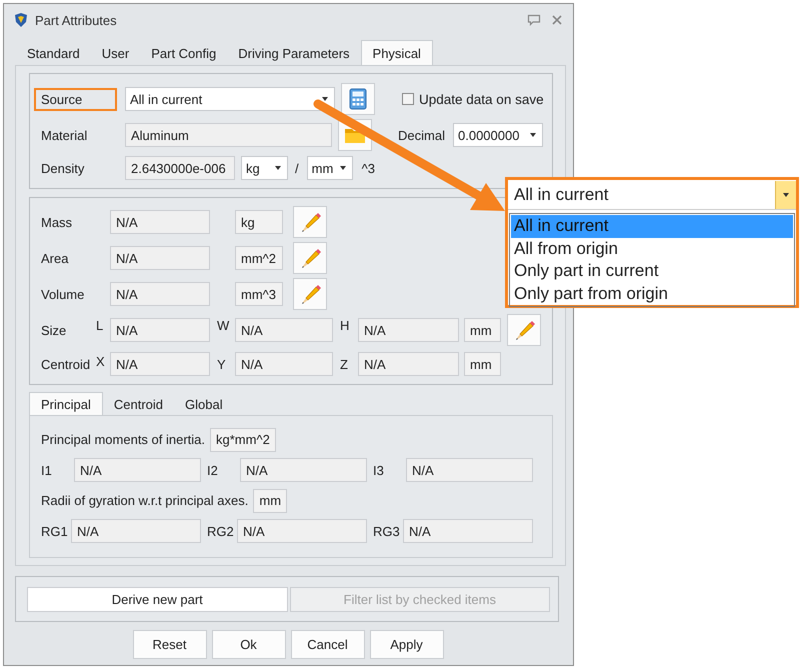  What do you see at coordinates (294, 54) in the screenshot?
I see `tab: Driving Parameters` at bounding box center [294, 54].